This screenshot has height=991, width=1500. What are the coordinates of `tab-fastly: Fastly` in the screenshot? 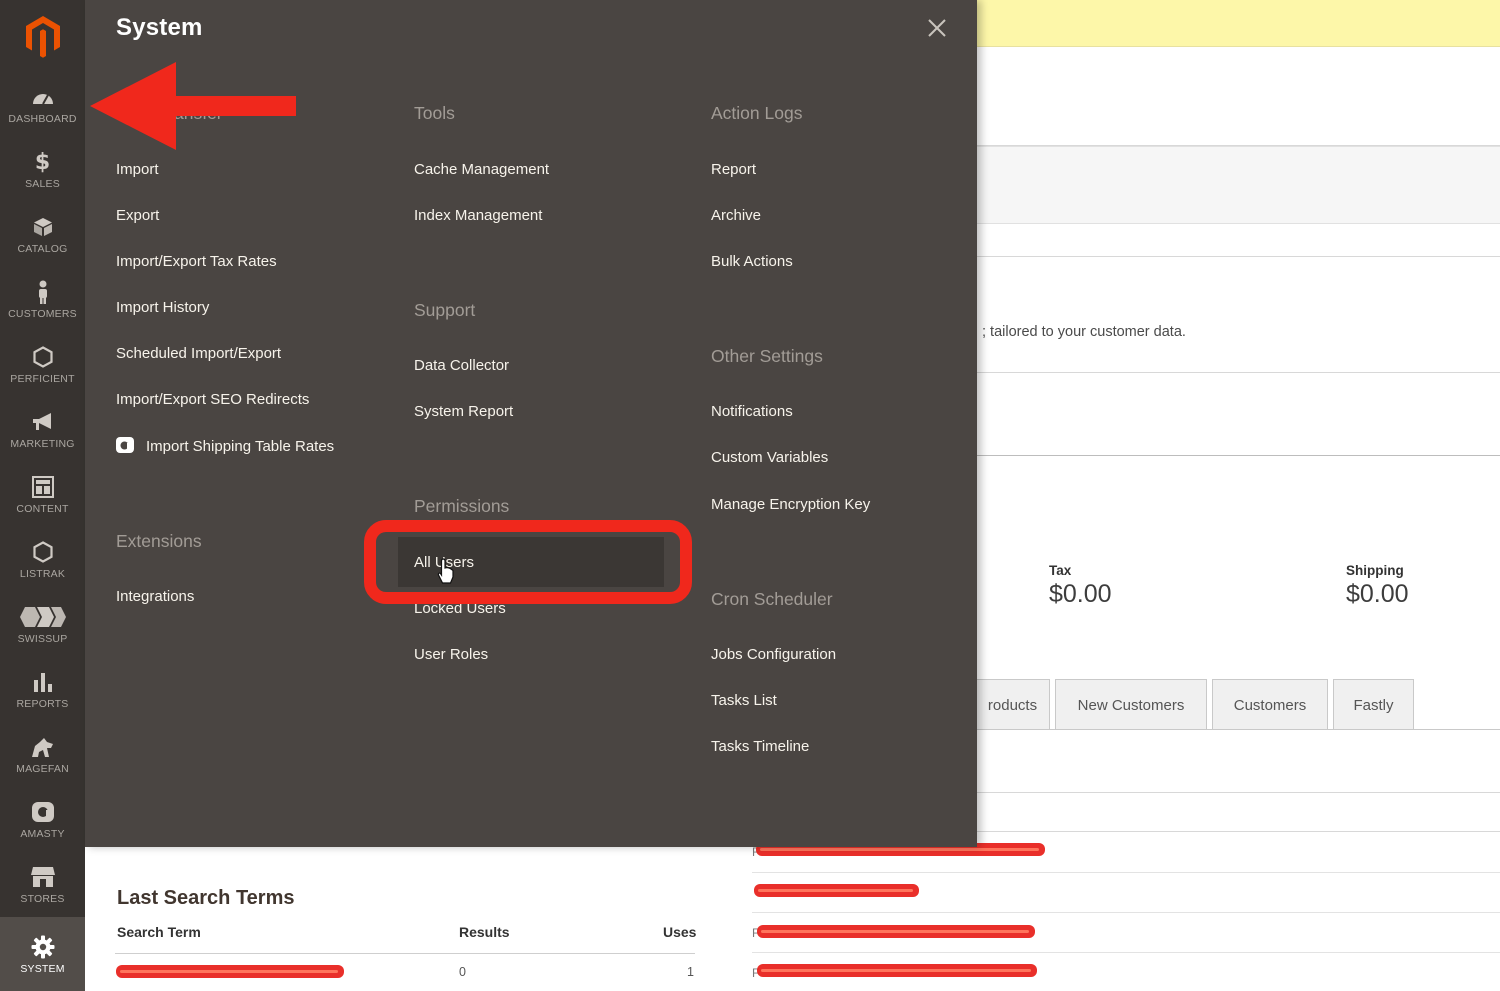 It's located at (1373, 704).